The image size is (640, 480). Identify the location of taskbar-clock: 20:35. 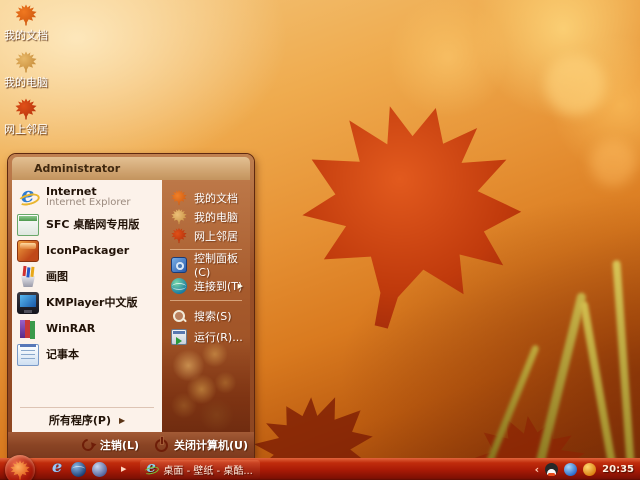
(618, 469).